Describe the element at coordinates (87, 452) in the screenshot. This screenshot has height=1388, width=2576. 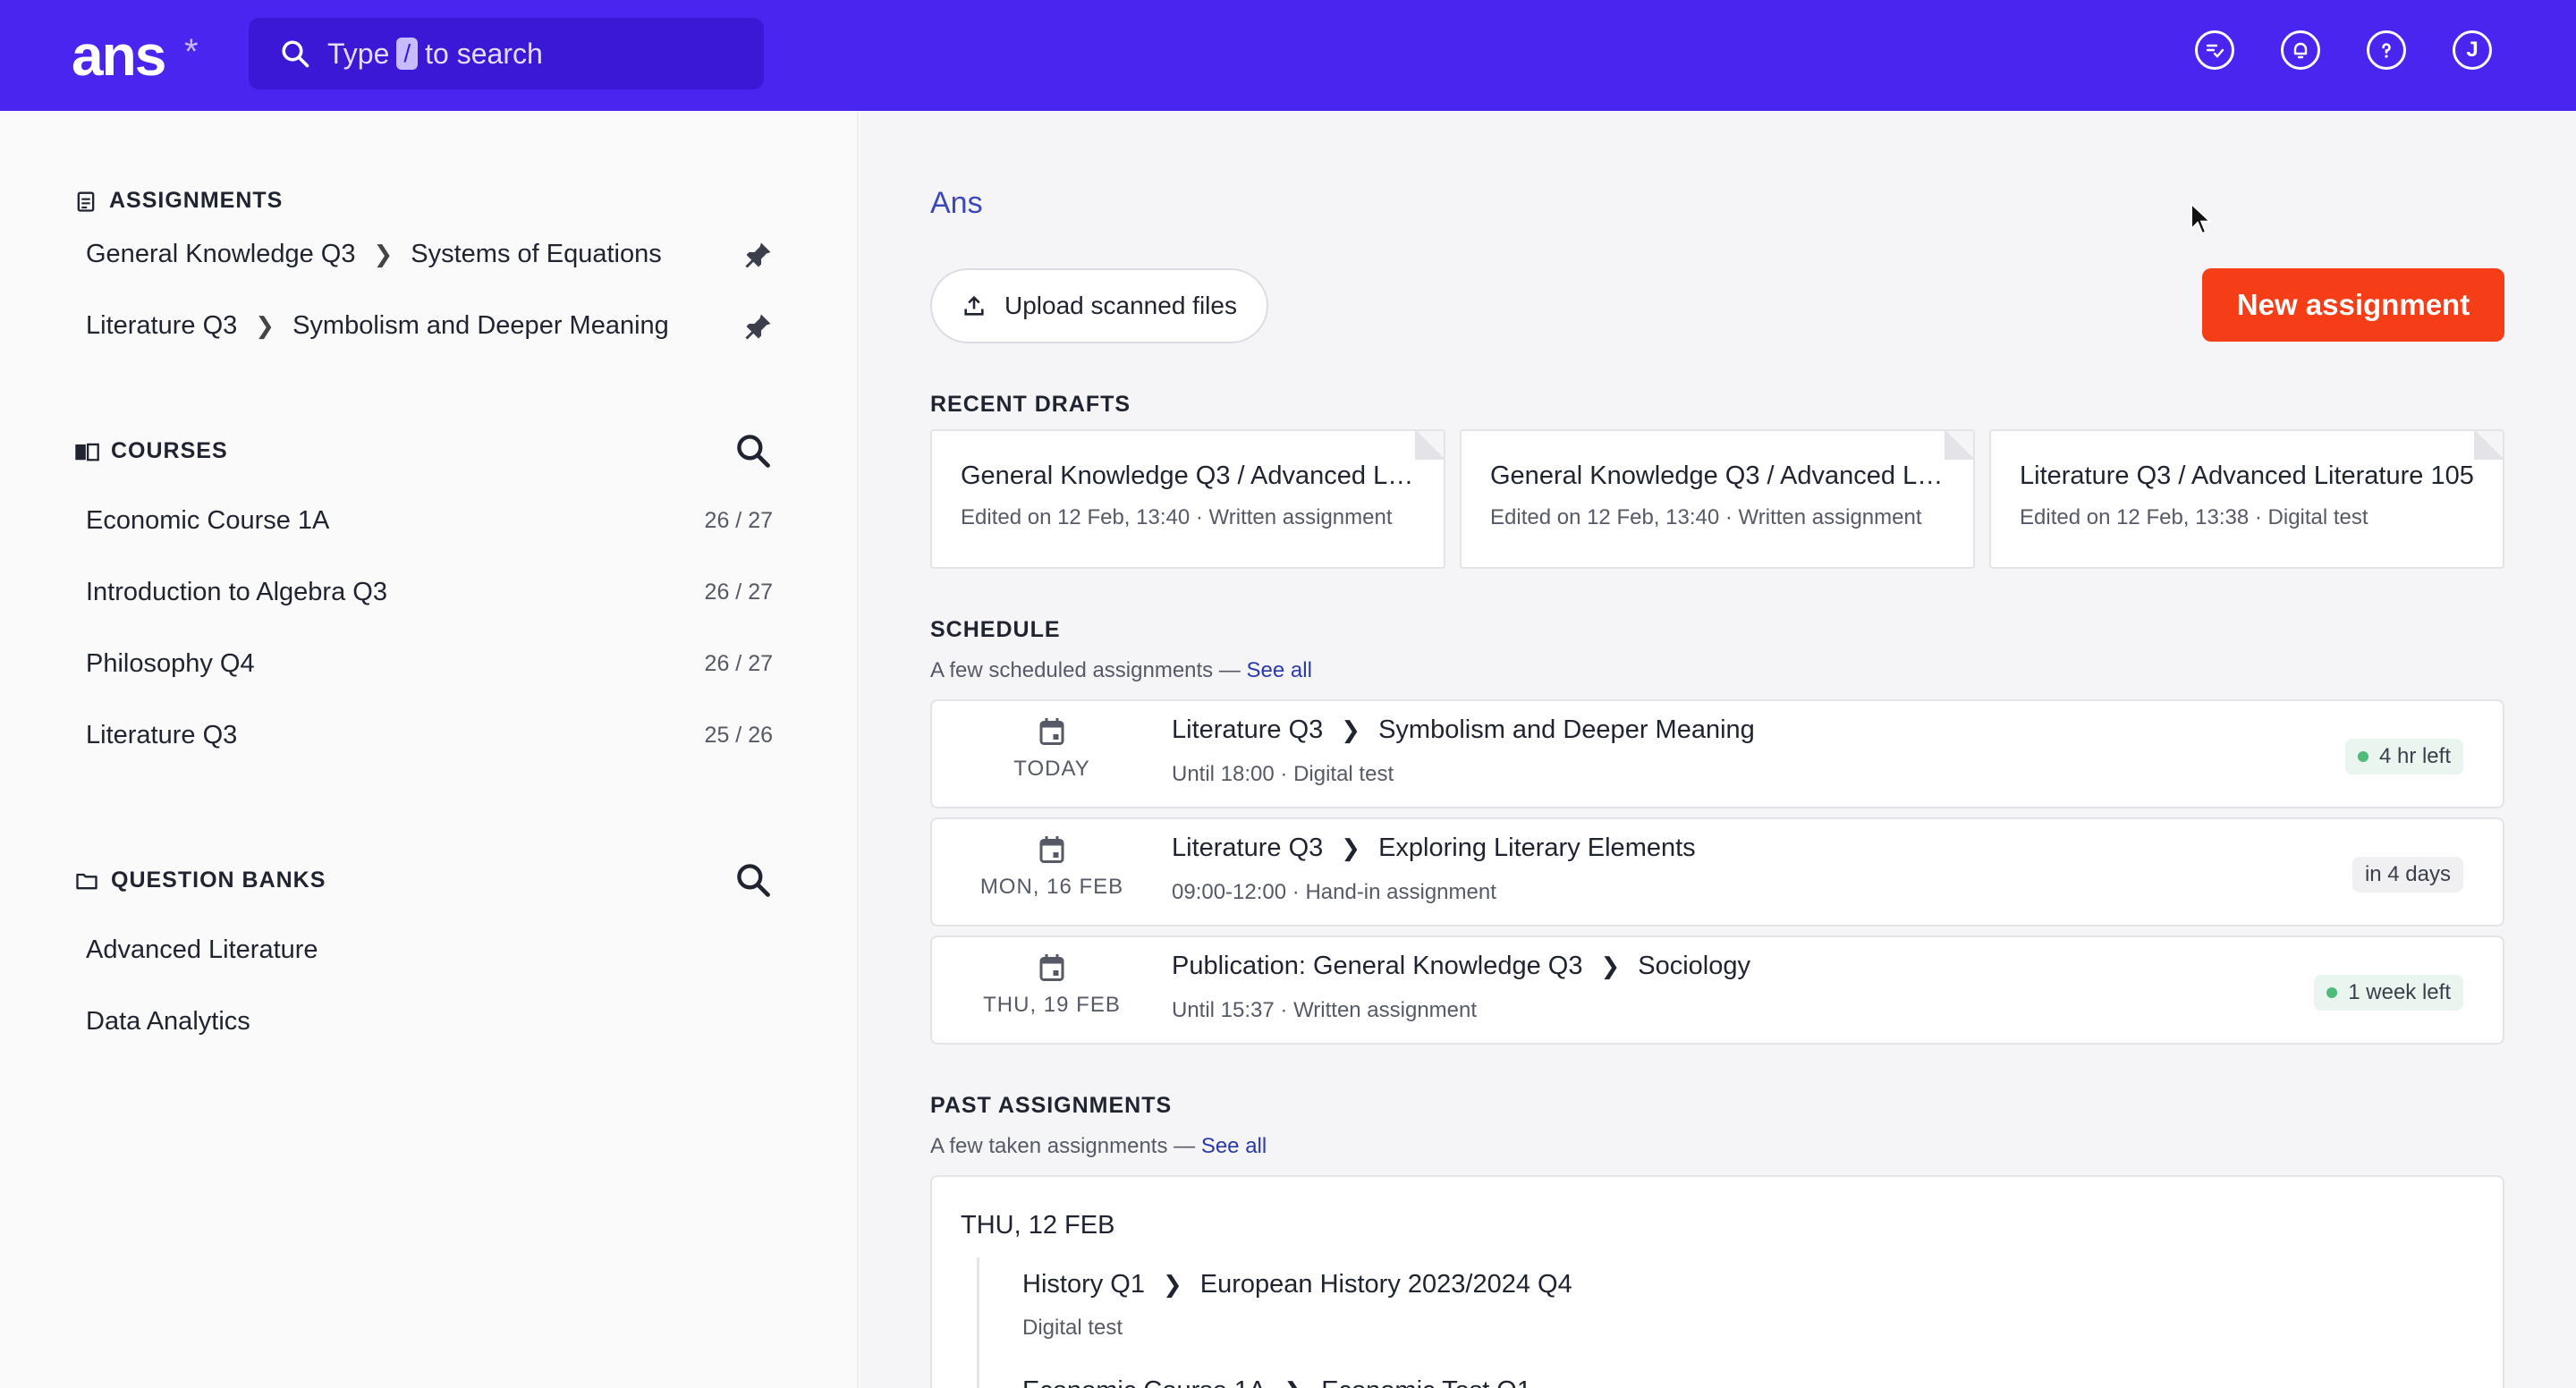
I see `book-icon` at that location.